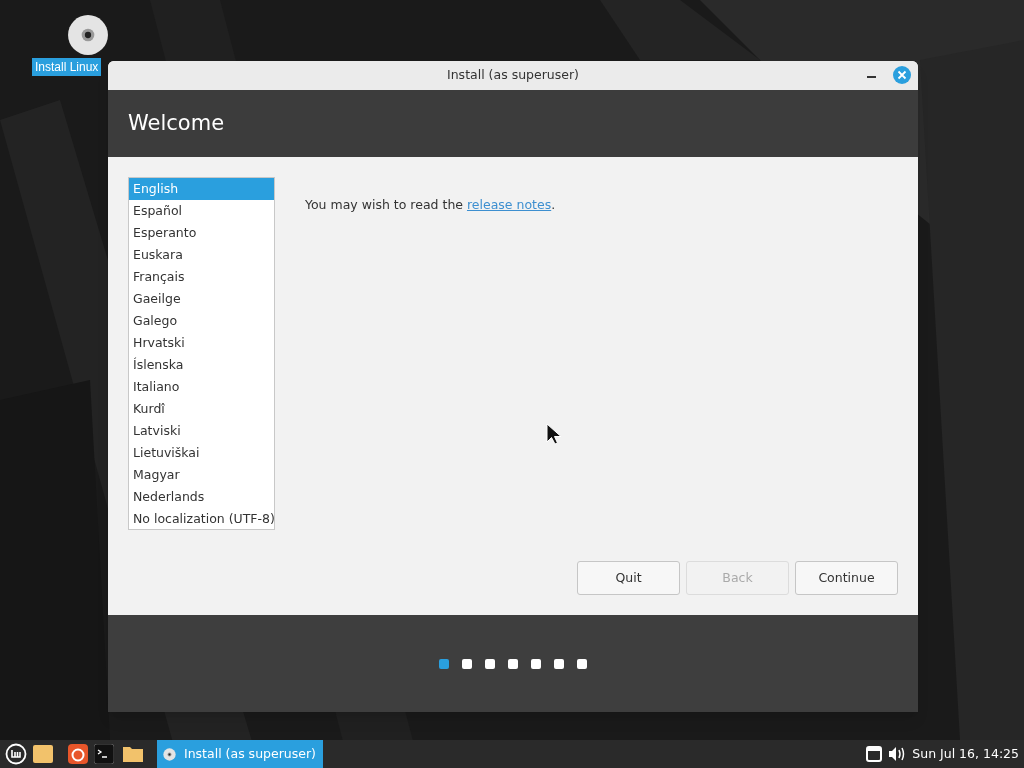  Describe the element at coordinates (201, 497) in the screenshot. I see `language-item: Nederlands` at that location.